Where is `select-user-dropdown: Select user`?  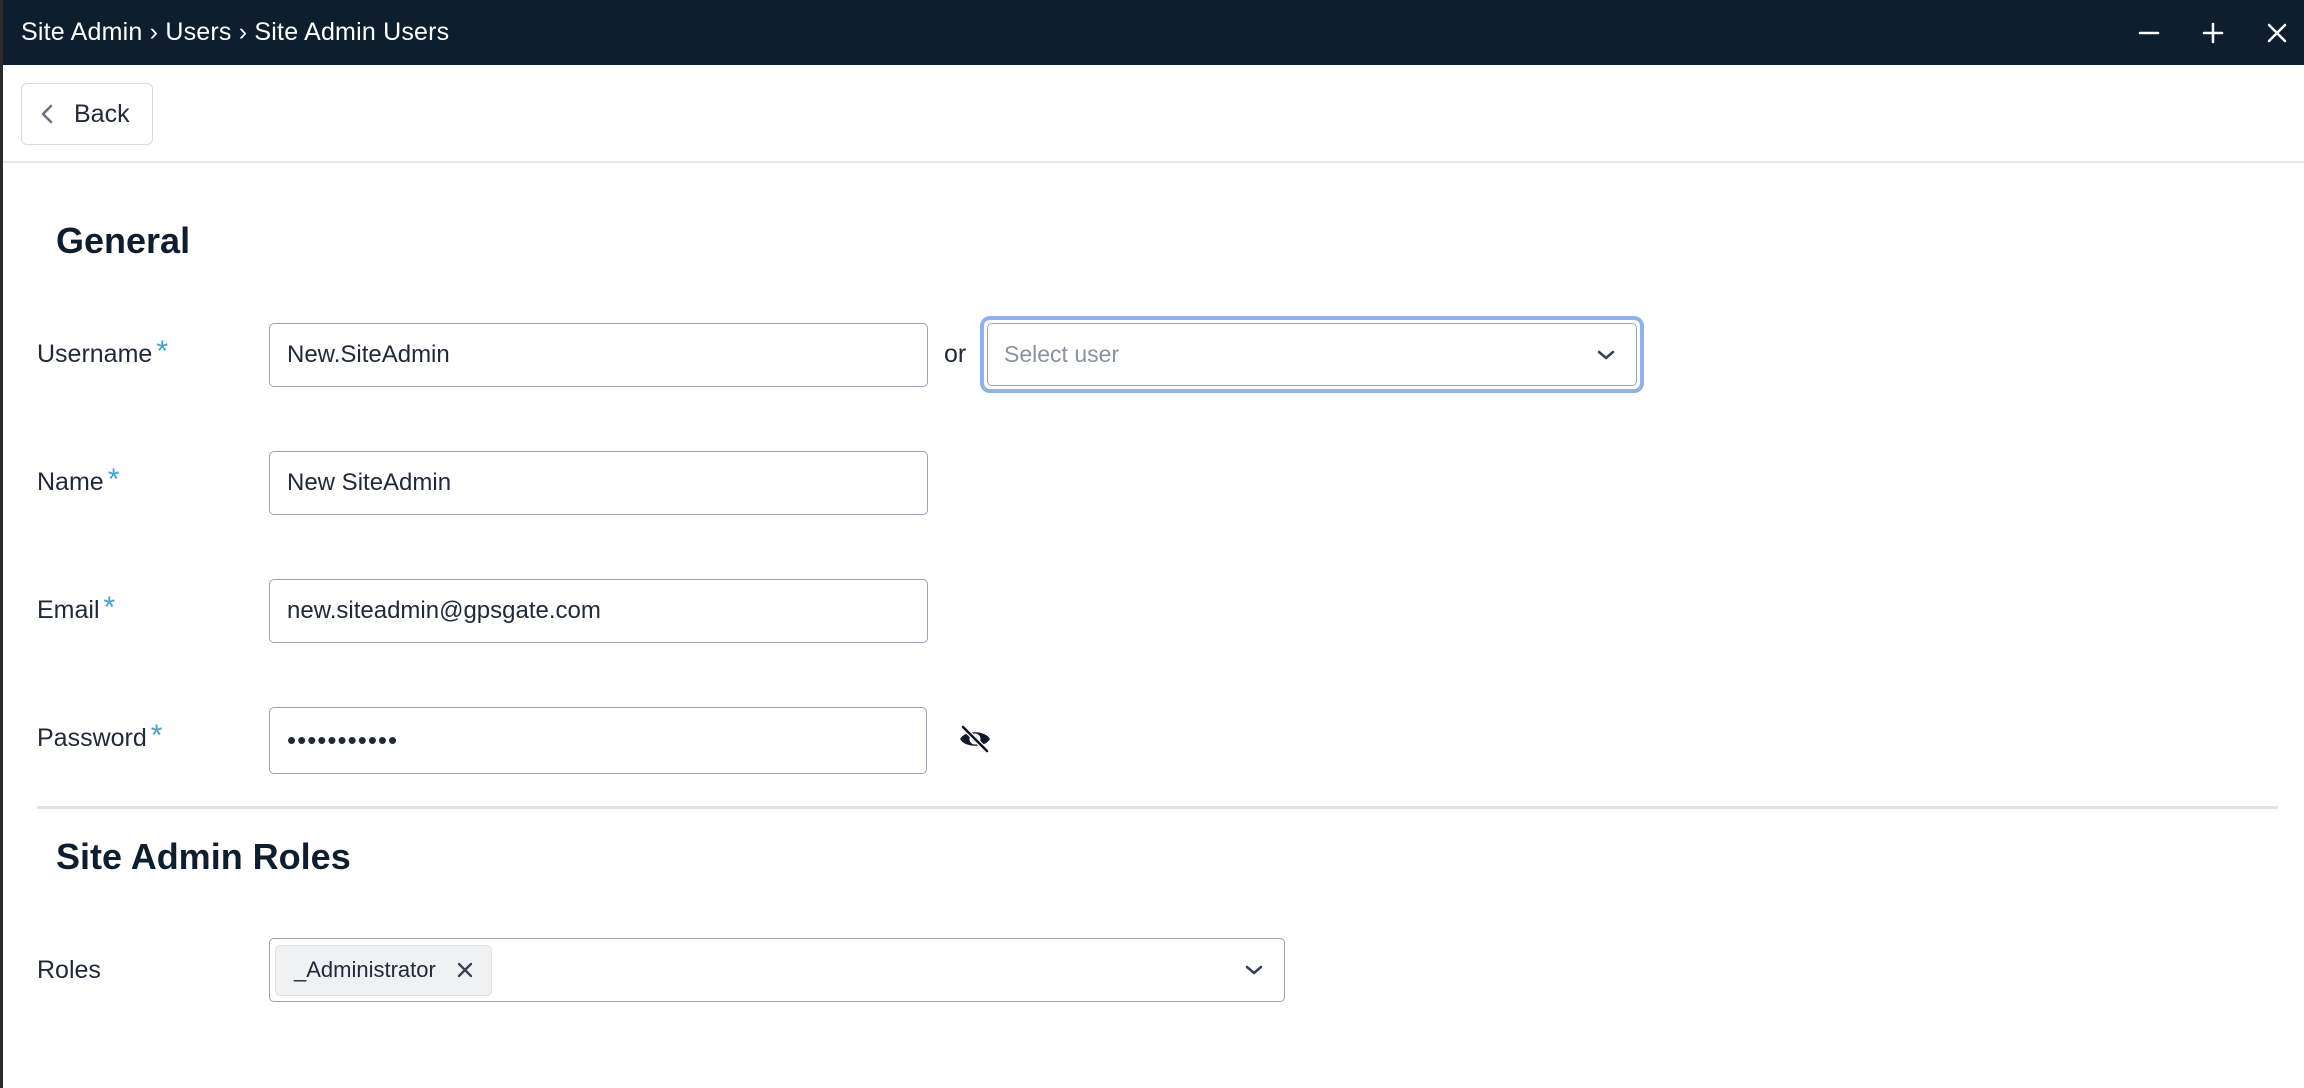 select-user-dropdown: Select user is located at coordinates (1312, 354).